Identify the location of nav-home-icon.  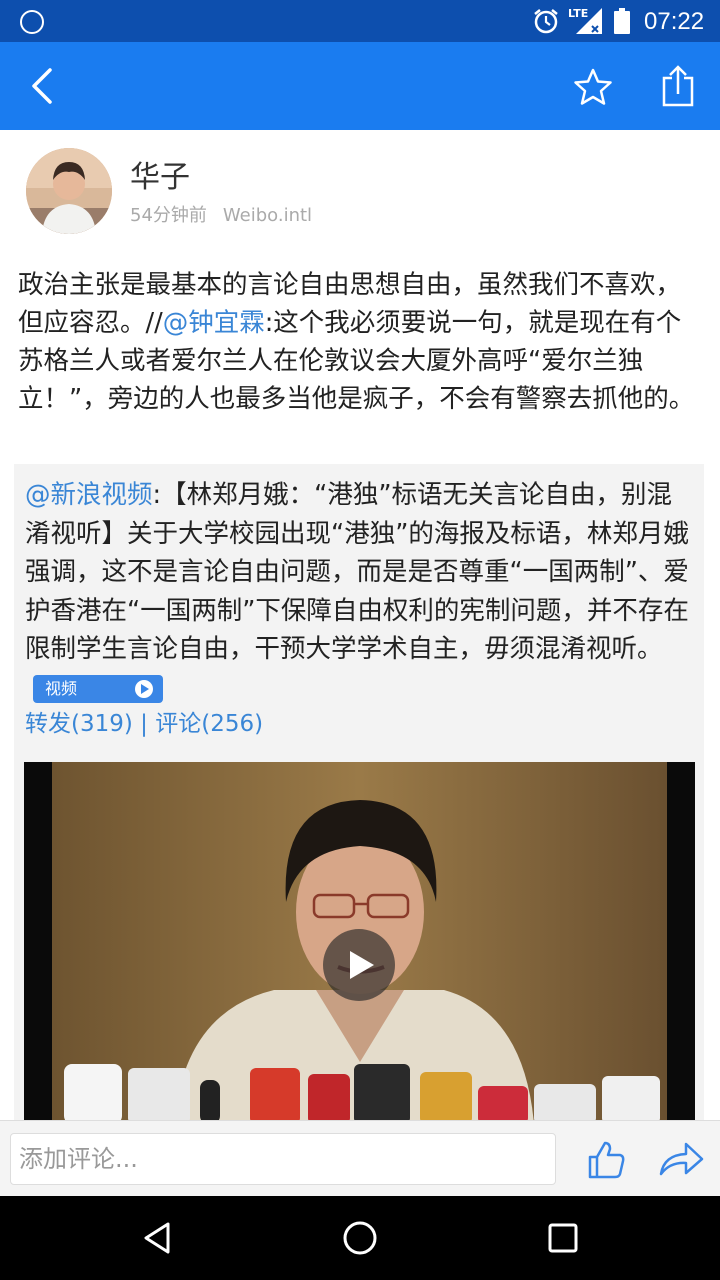
(360, 1238).